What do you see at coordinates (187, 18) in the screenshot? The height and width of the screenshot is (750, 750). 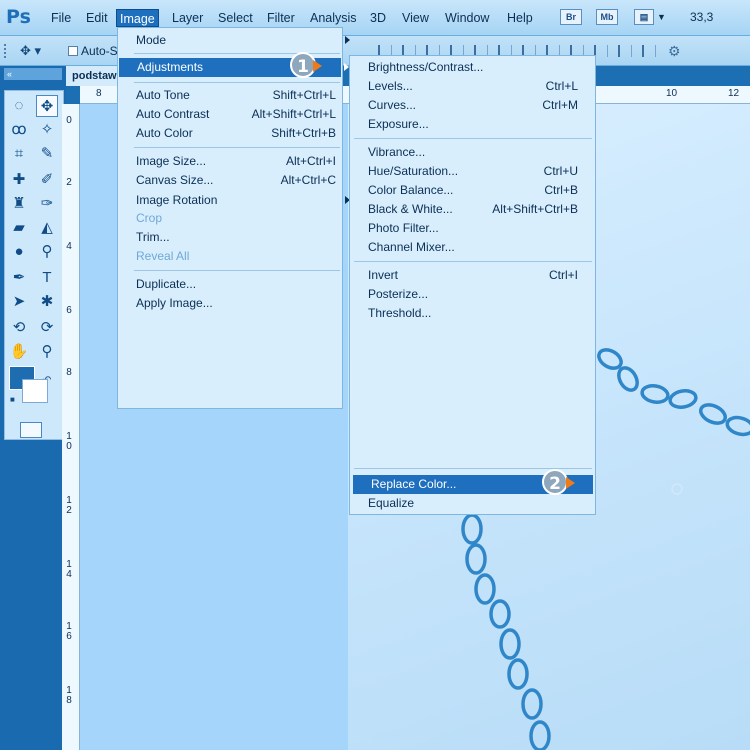 I see `menu-layer: Layer` at bounding box center [187, 18].